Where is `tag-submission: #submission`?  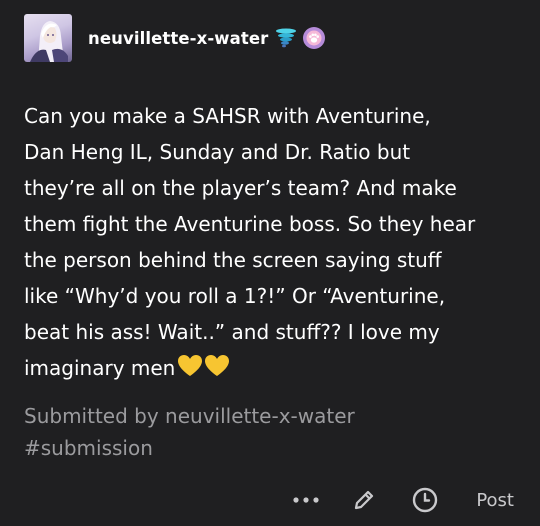
tag-submission: #submission is located at coordinates (189, 448).